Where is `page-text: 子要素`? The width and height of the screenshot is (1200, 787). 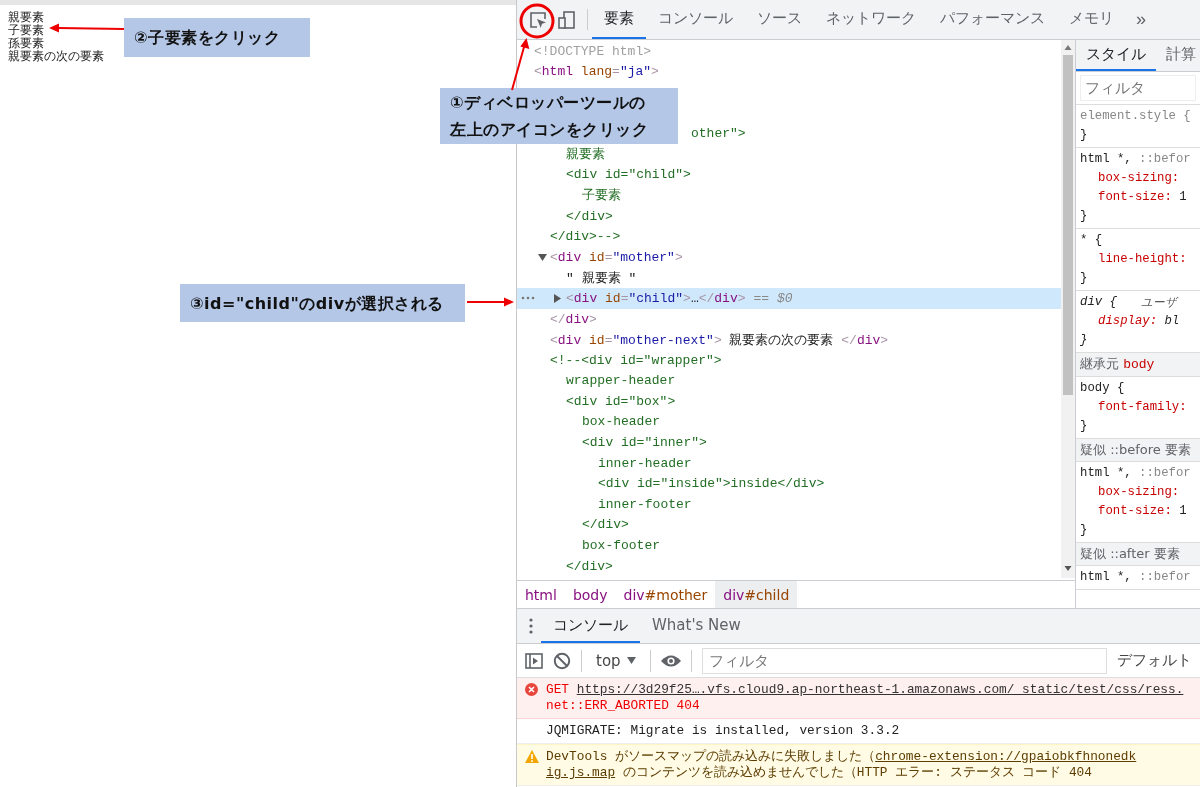
page-text: 子要素 is located at coordinates (26, 30).